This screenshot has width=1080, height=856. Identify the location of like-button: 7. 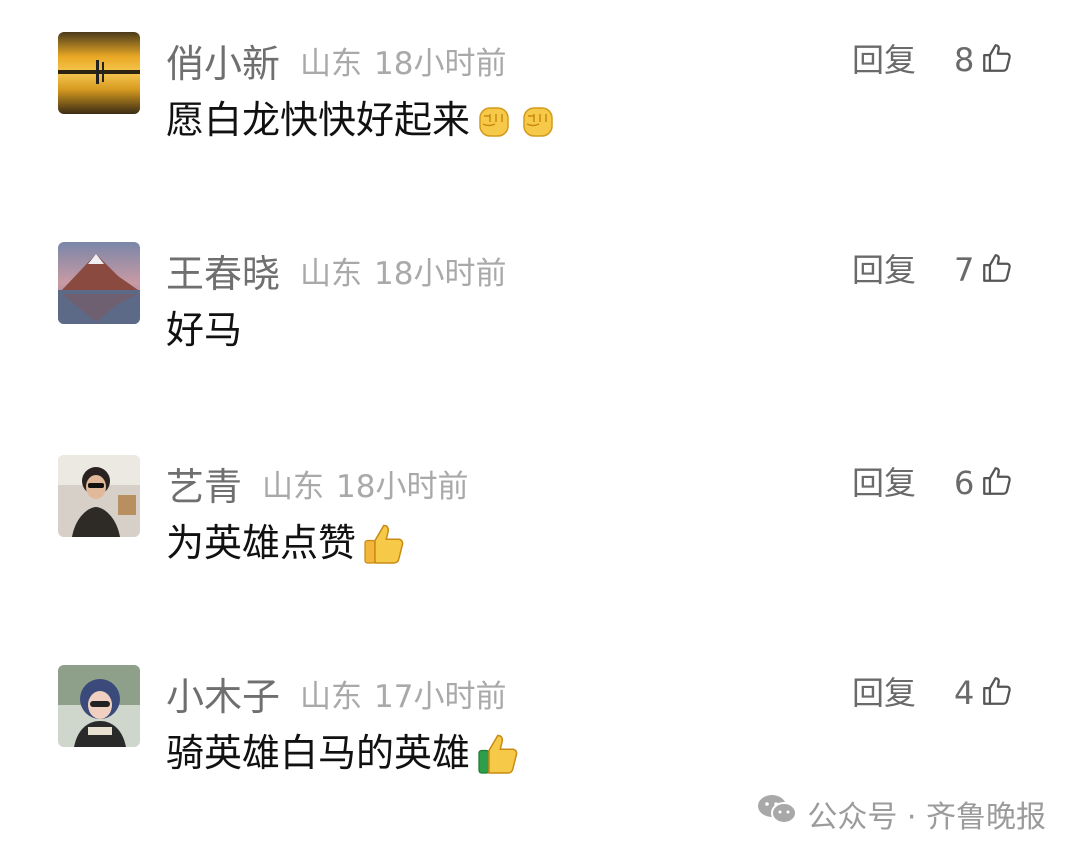
(984, 270).